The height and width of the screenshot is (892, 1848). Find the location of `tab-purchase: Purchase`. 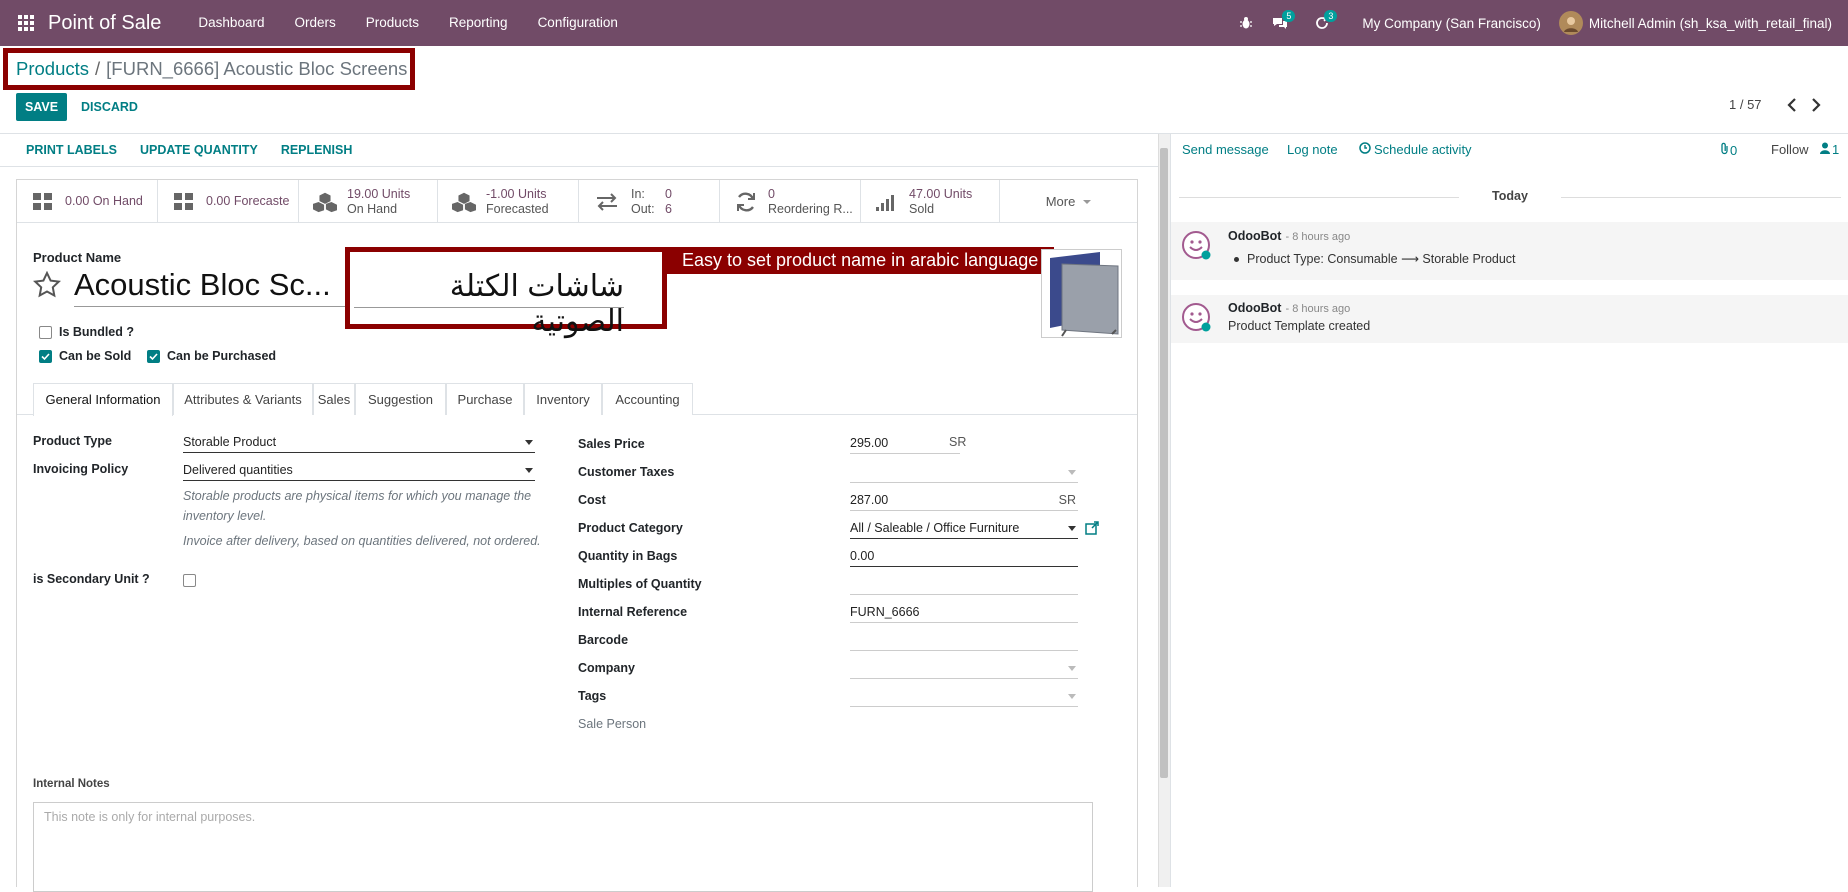

tab-purchase: Purchase is located at coordinates (485, 399).